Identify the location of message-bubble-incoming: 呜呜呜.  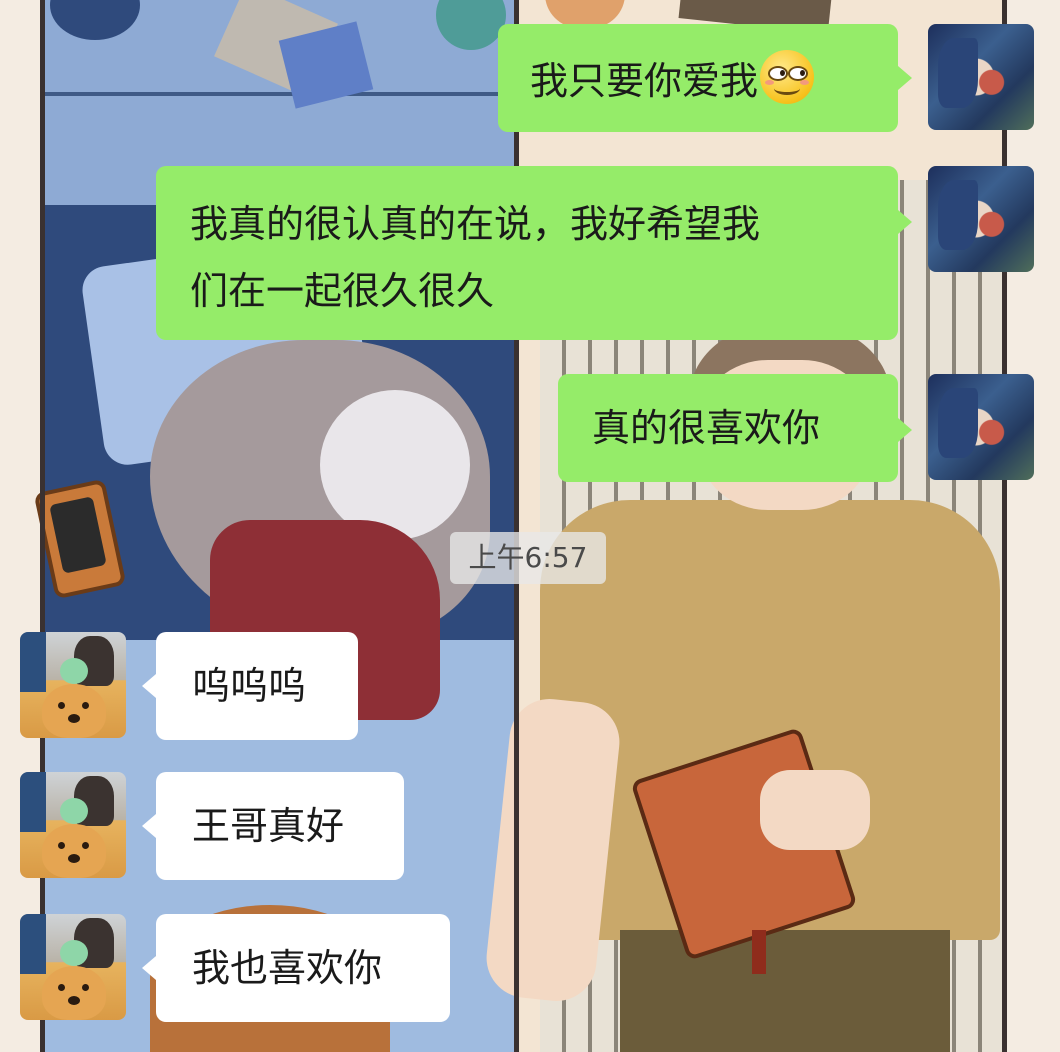
(257, 686).